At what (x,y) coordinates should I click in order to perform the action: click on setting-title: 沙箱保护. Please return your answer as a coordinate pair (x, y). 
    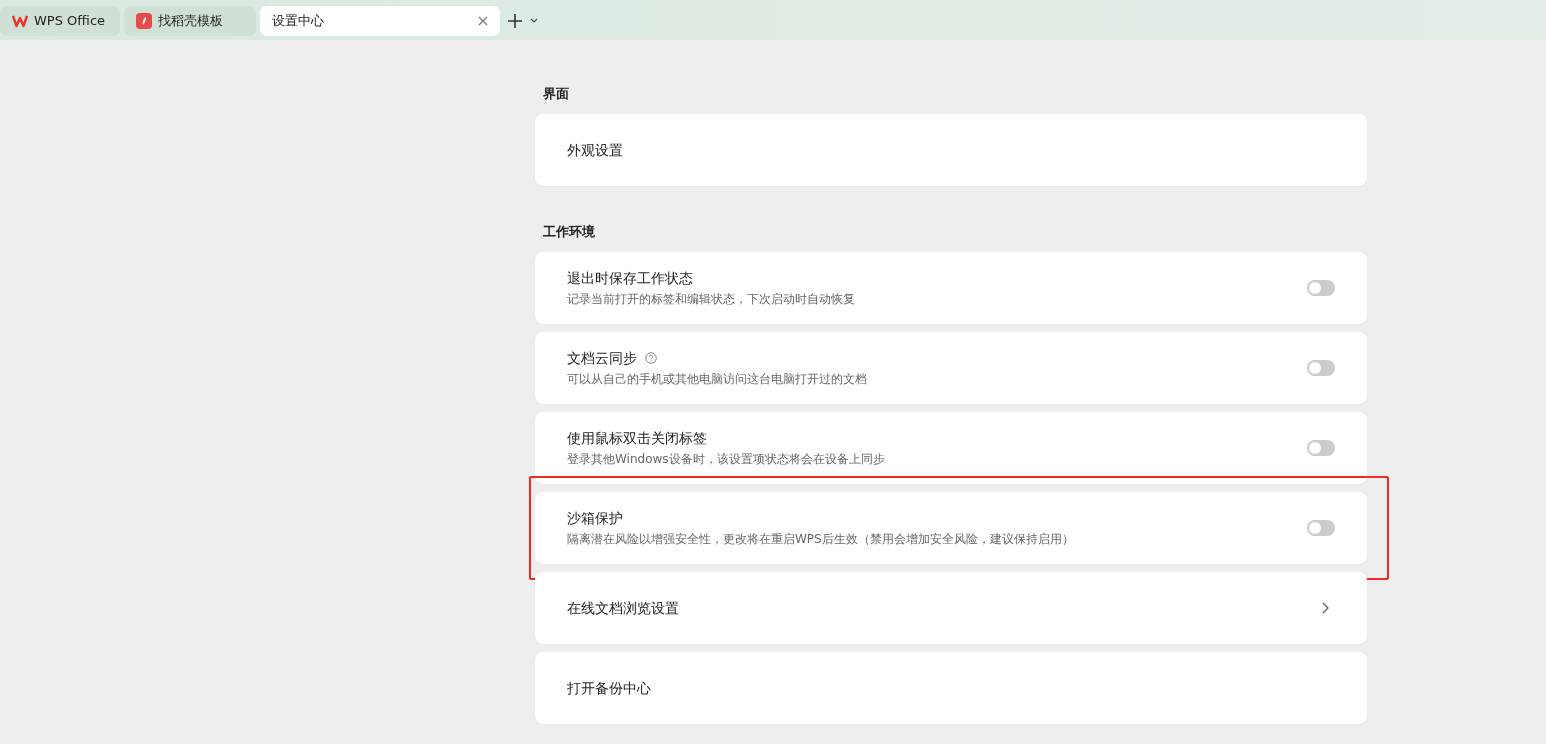
    Looking at the image, I should click on (595, 518).